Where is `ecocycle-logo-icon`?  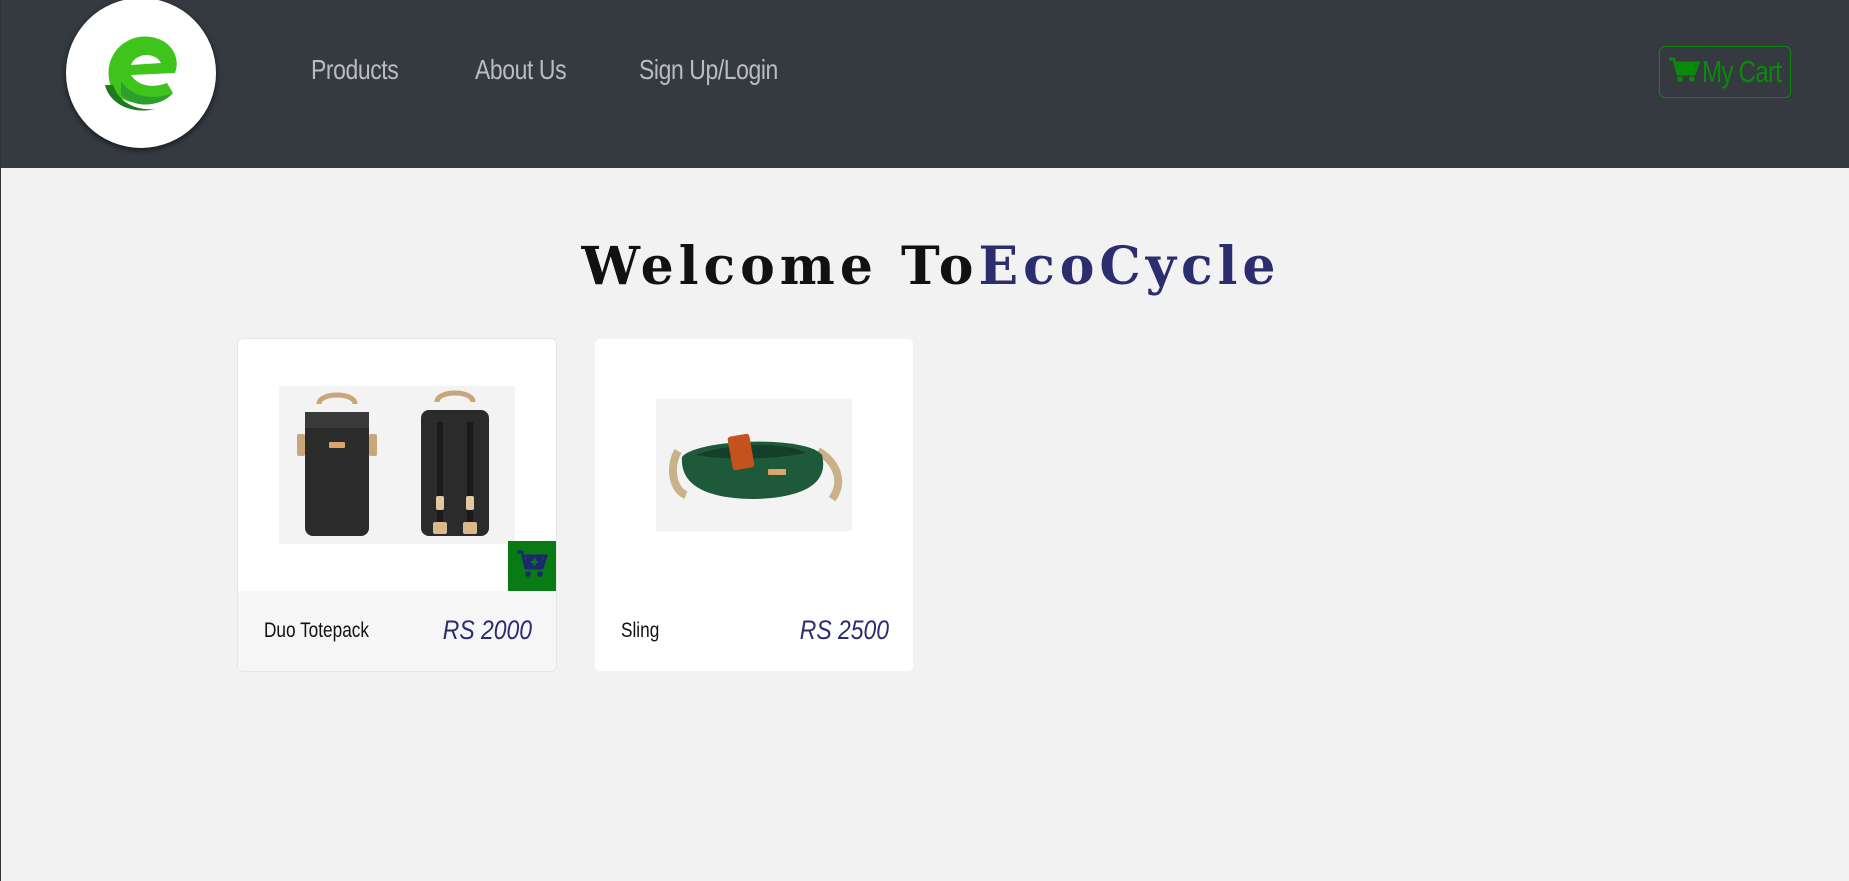 ecocycle-logo-icon is located at coordinates (141, 74).